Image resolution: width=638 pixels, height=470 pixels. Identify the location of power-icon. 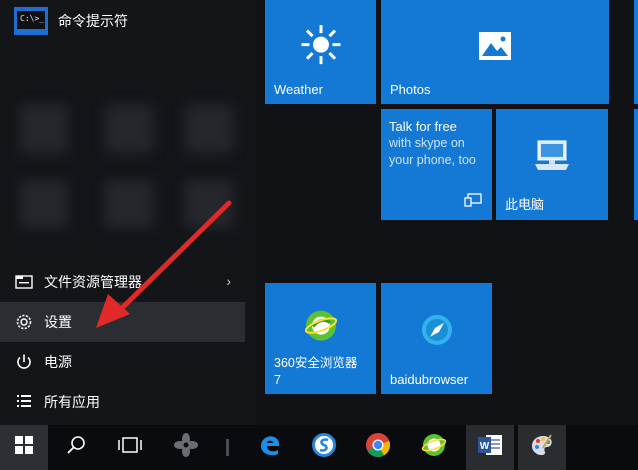
(24, 362).